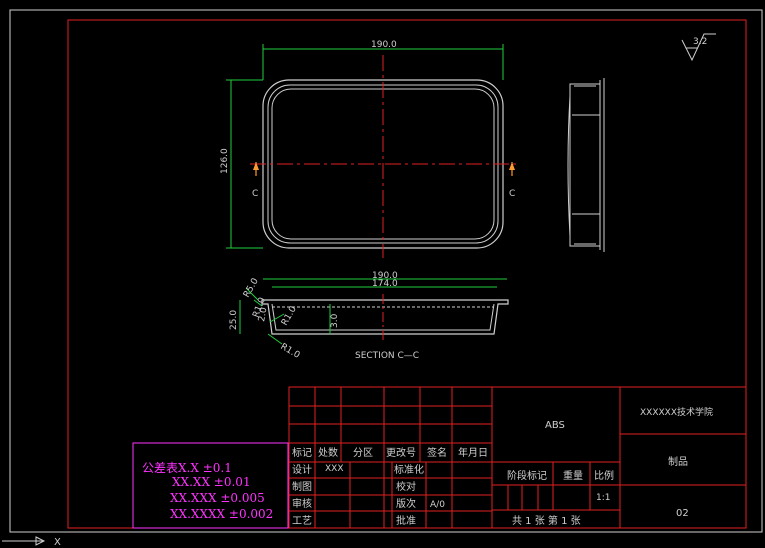 Image resolution: width=765 pixels, height=548 pixels. Describe the element at coordinates (263, 314) in the screenshot. I see `dim-angle: 2.0` at that location.